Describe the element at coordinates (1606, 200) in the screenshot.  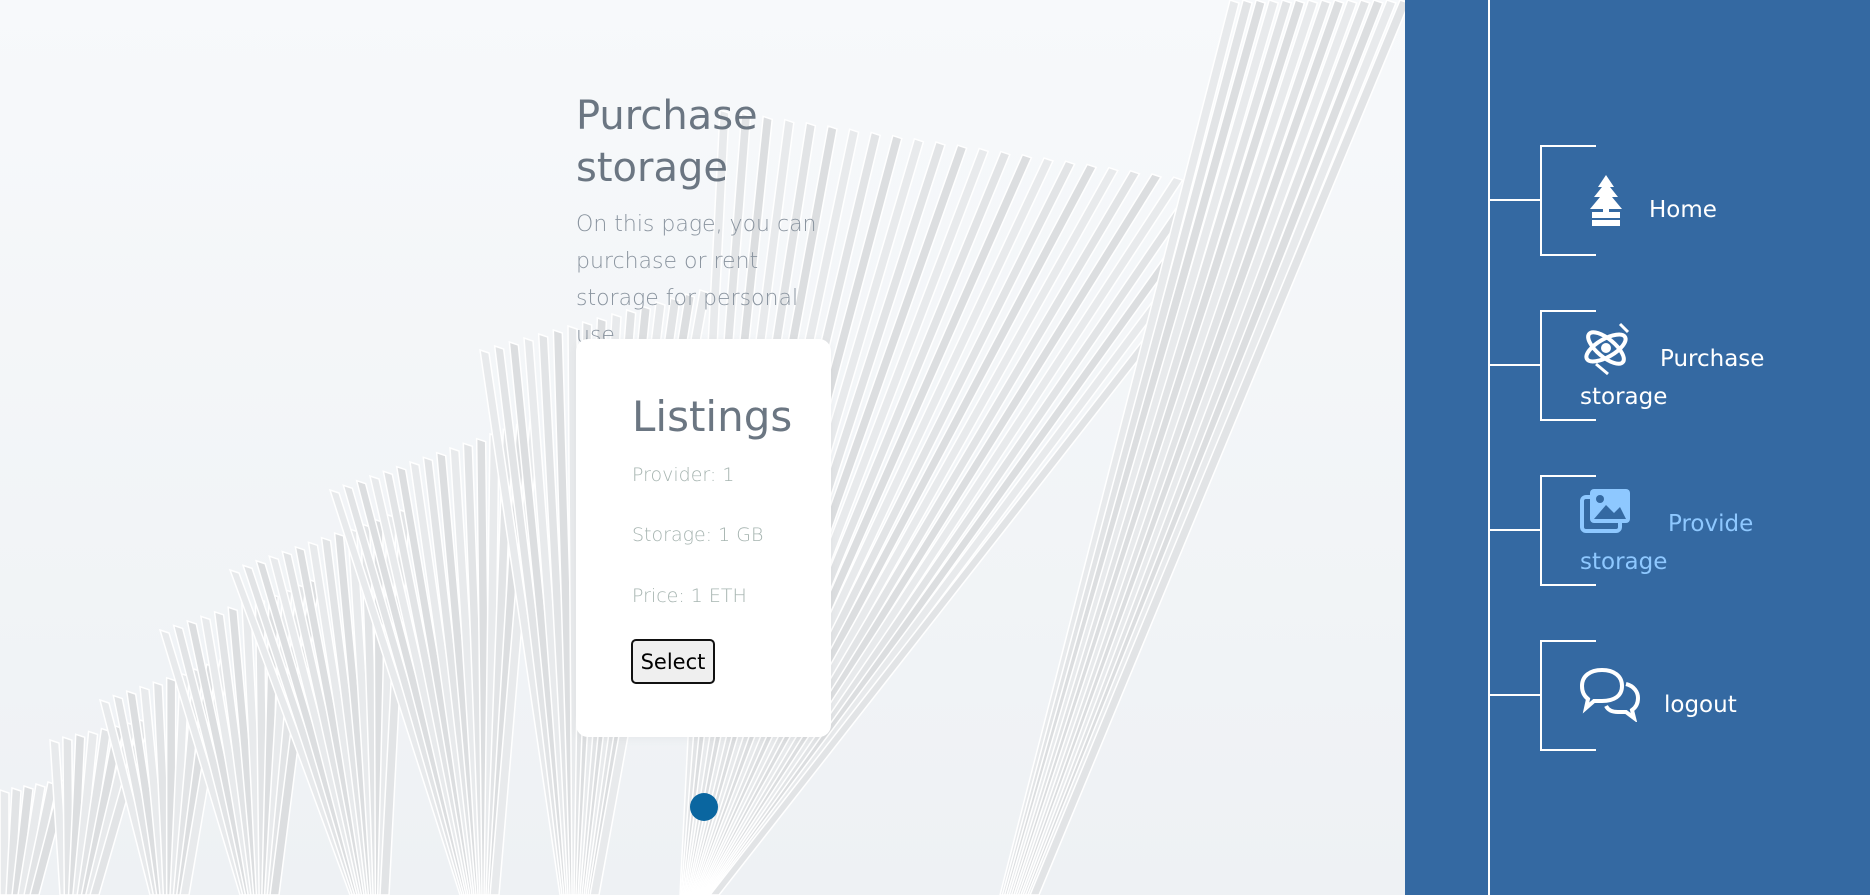
I see `tree-icon` at that location.